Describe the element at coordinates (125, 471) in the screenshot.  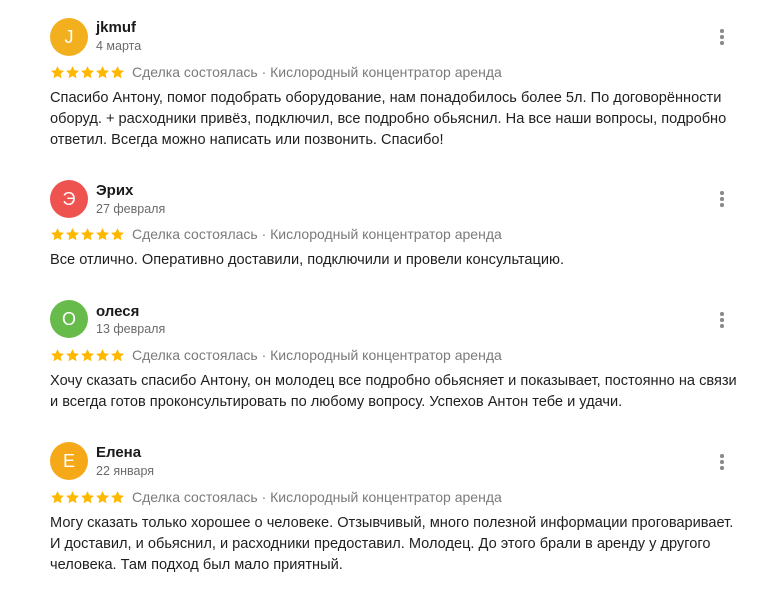
I see `review-date: 22 января` at that location.